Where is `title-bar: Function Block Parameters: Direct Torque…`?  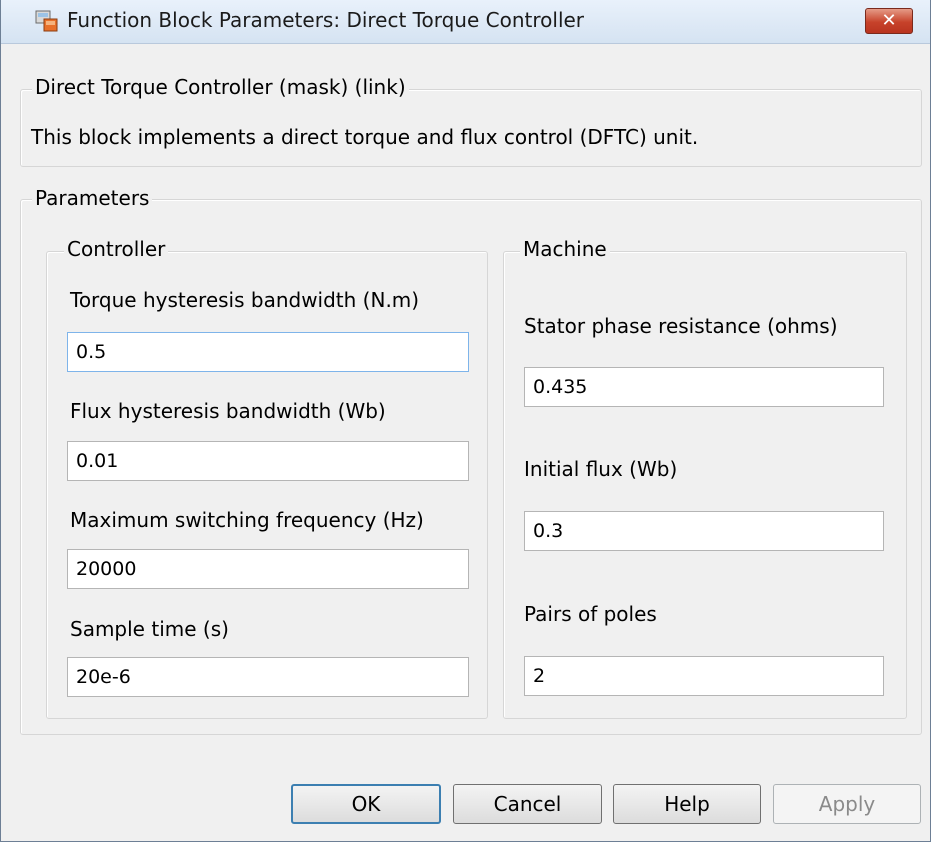 title-bar: Function Block Parameters: Direct Torque… is located at coordinates (465, 22).